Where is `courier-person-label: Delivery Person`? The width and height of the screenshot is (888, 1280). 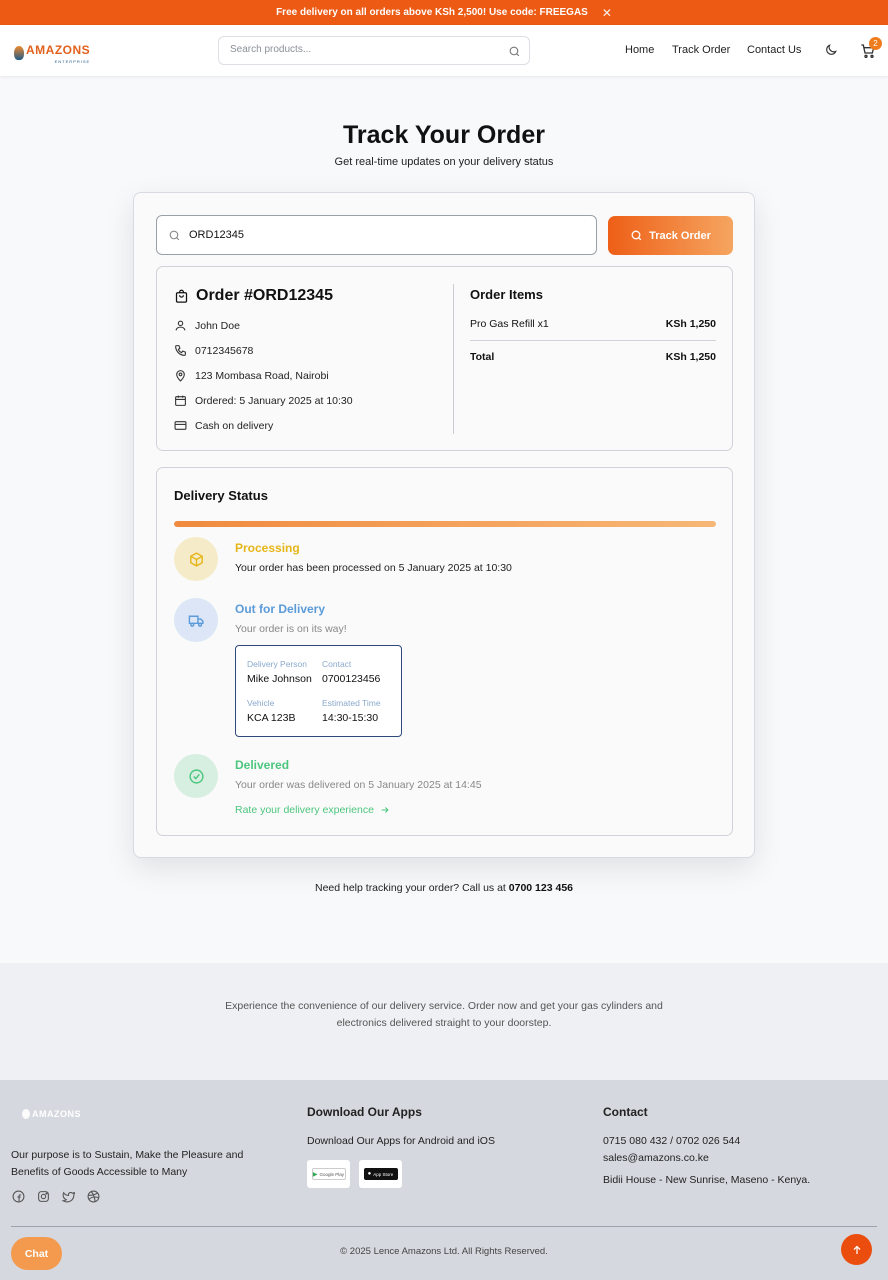
courier-person-label: Delivery Person is located at coordinates (277, 664).